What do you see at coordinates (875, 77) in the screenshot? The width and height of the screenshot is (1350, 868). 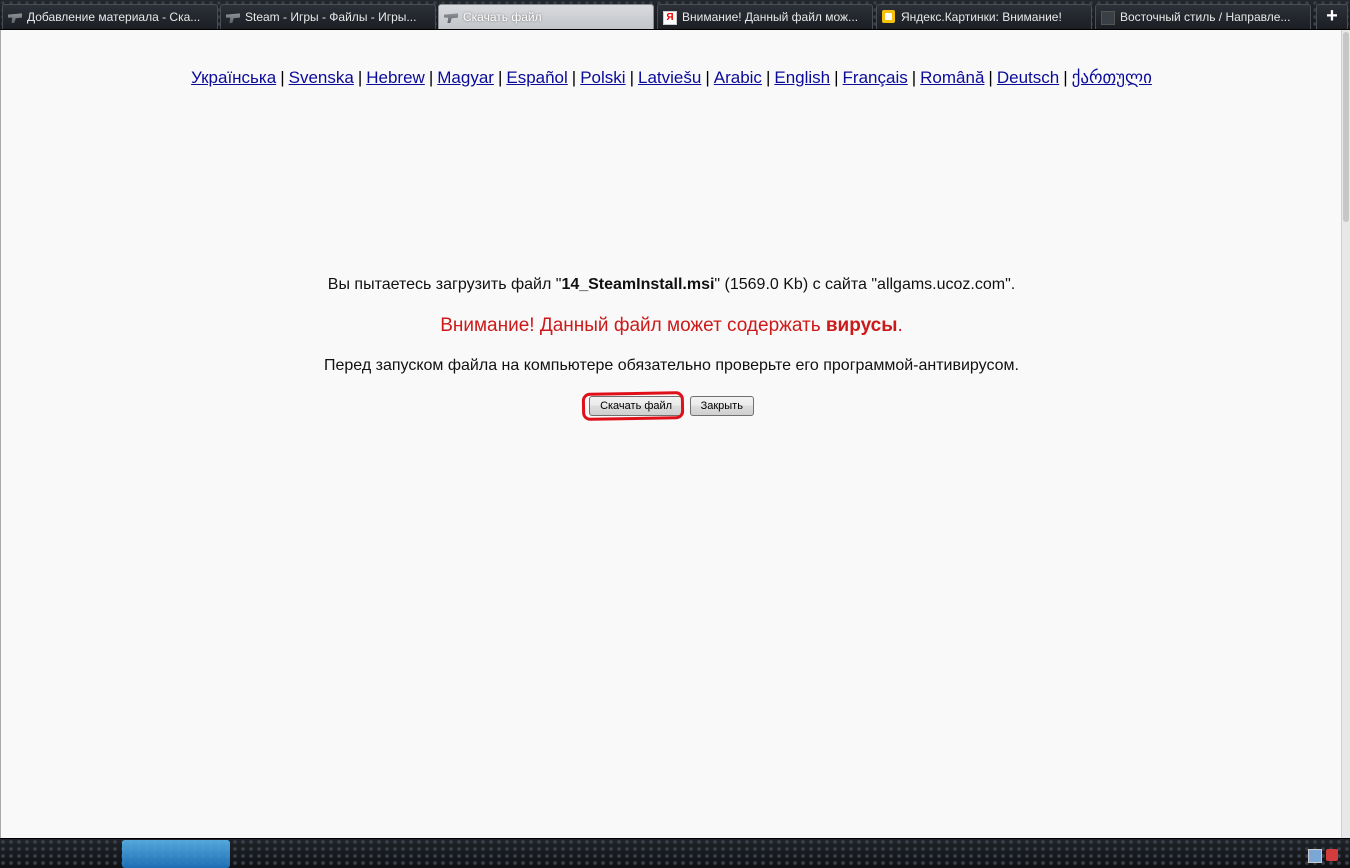 I see `language-link-french: Français` at bounding box center [875, 77].